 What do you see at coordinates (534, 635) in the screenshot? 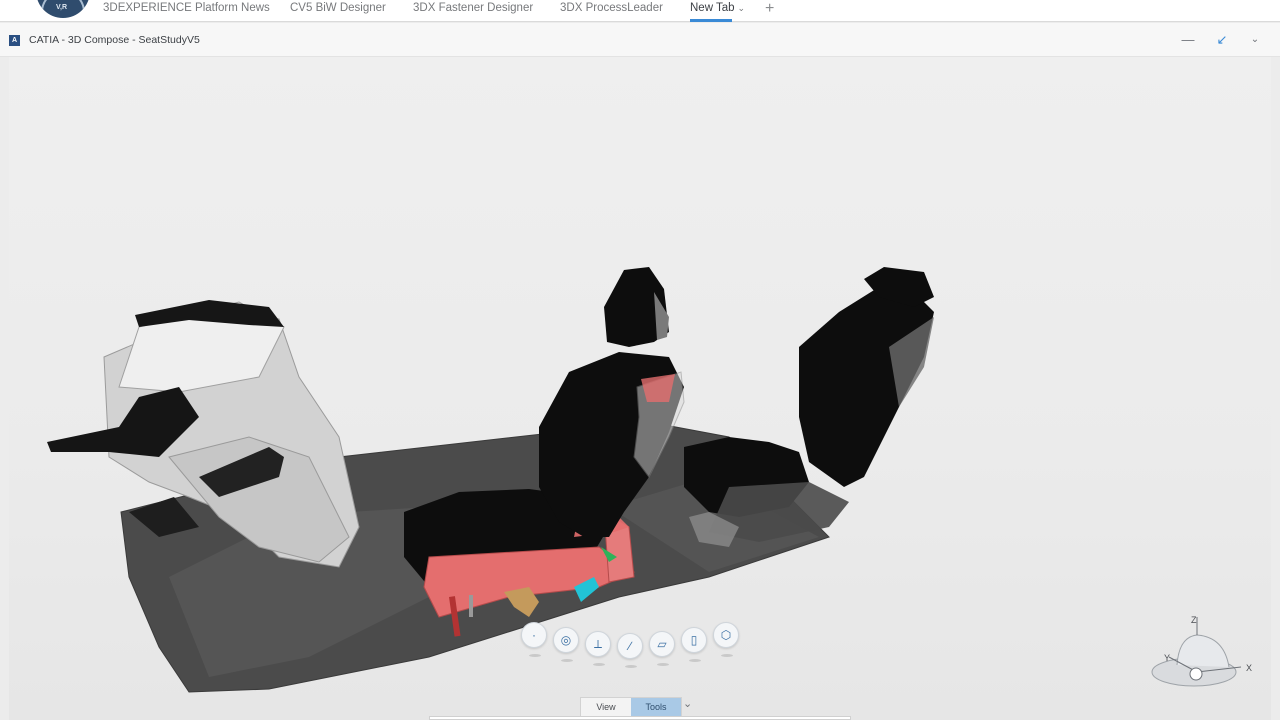
I see `point-tool-glyph: ·` at bounding box center [534, 635].